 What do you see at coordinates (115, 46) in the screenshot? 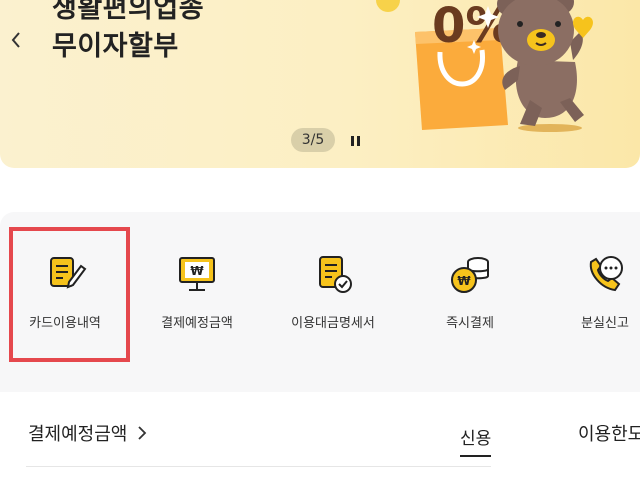
I see `banner-title-line2: 무이자할부` at bounding box center [115, 46].